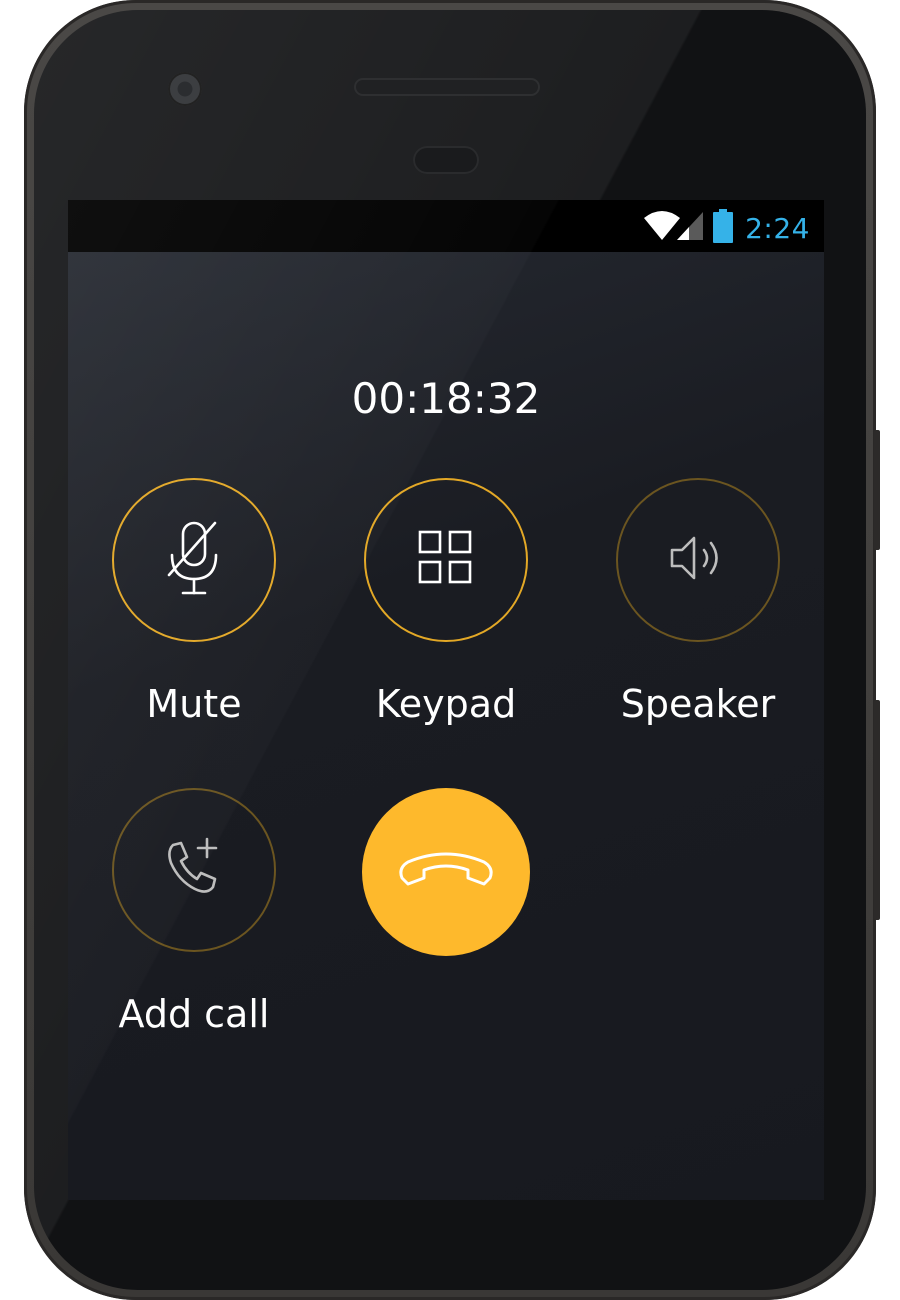  I want to click on proximity-sensor, so click(446, 160).